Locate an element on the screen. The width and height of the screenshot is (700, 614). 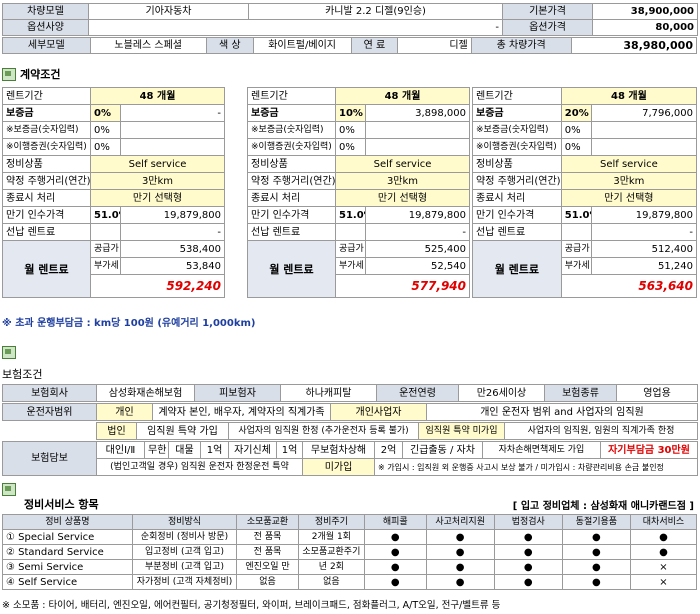
model-label: 차량모델 is located at coordinates (45, 11).